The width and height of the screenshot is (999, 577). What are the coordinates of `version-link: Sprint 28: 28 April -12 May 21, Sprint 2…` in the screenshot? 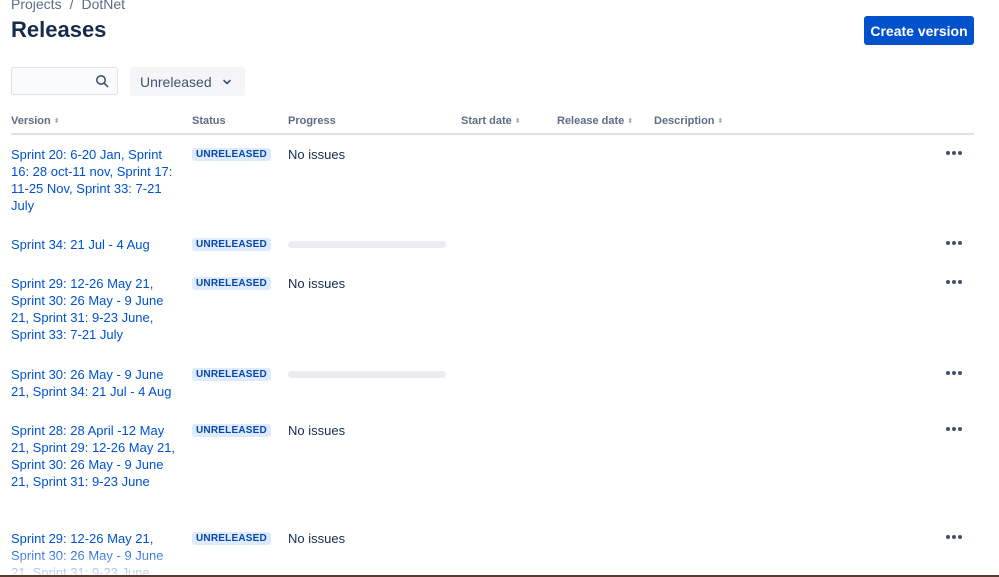 It's located at (96, 456).